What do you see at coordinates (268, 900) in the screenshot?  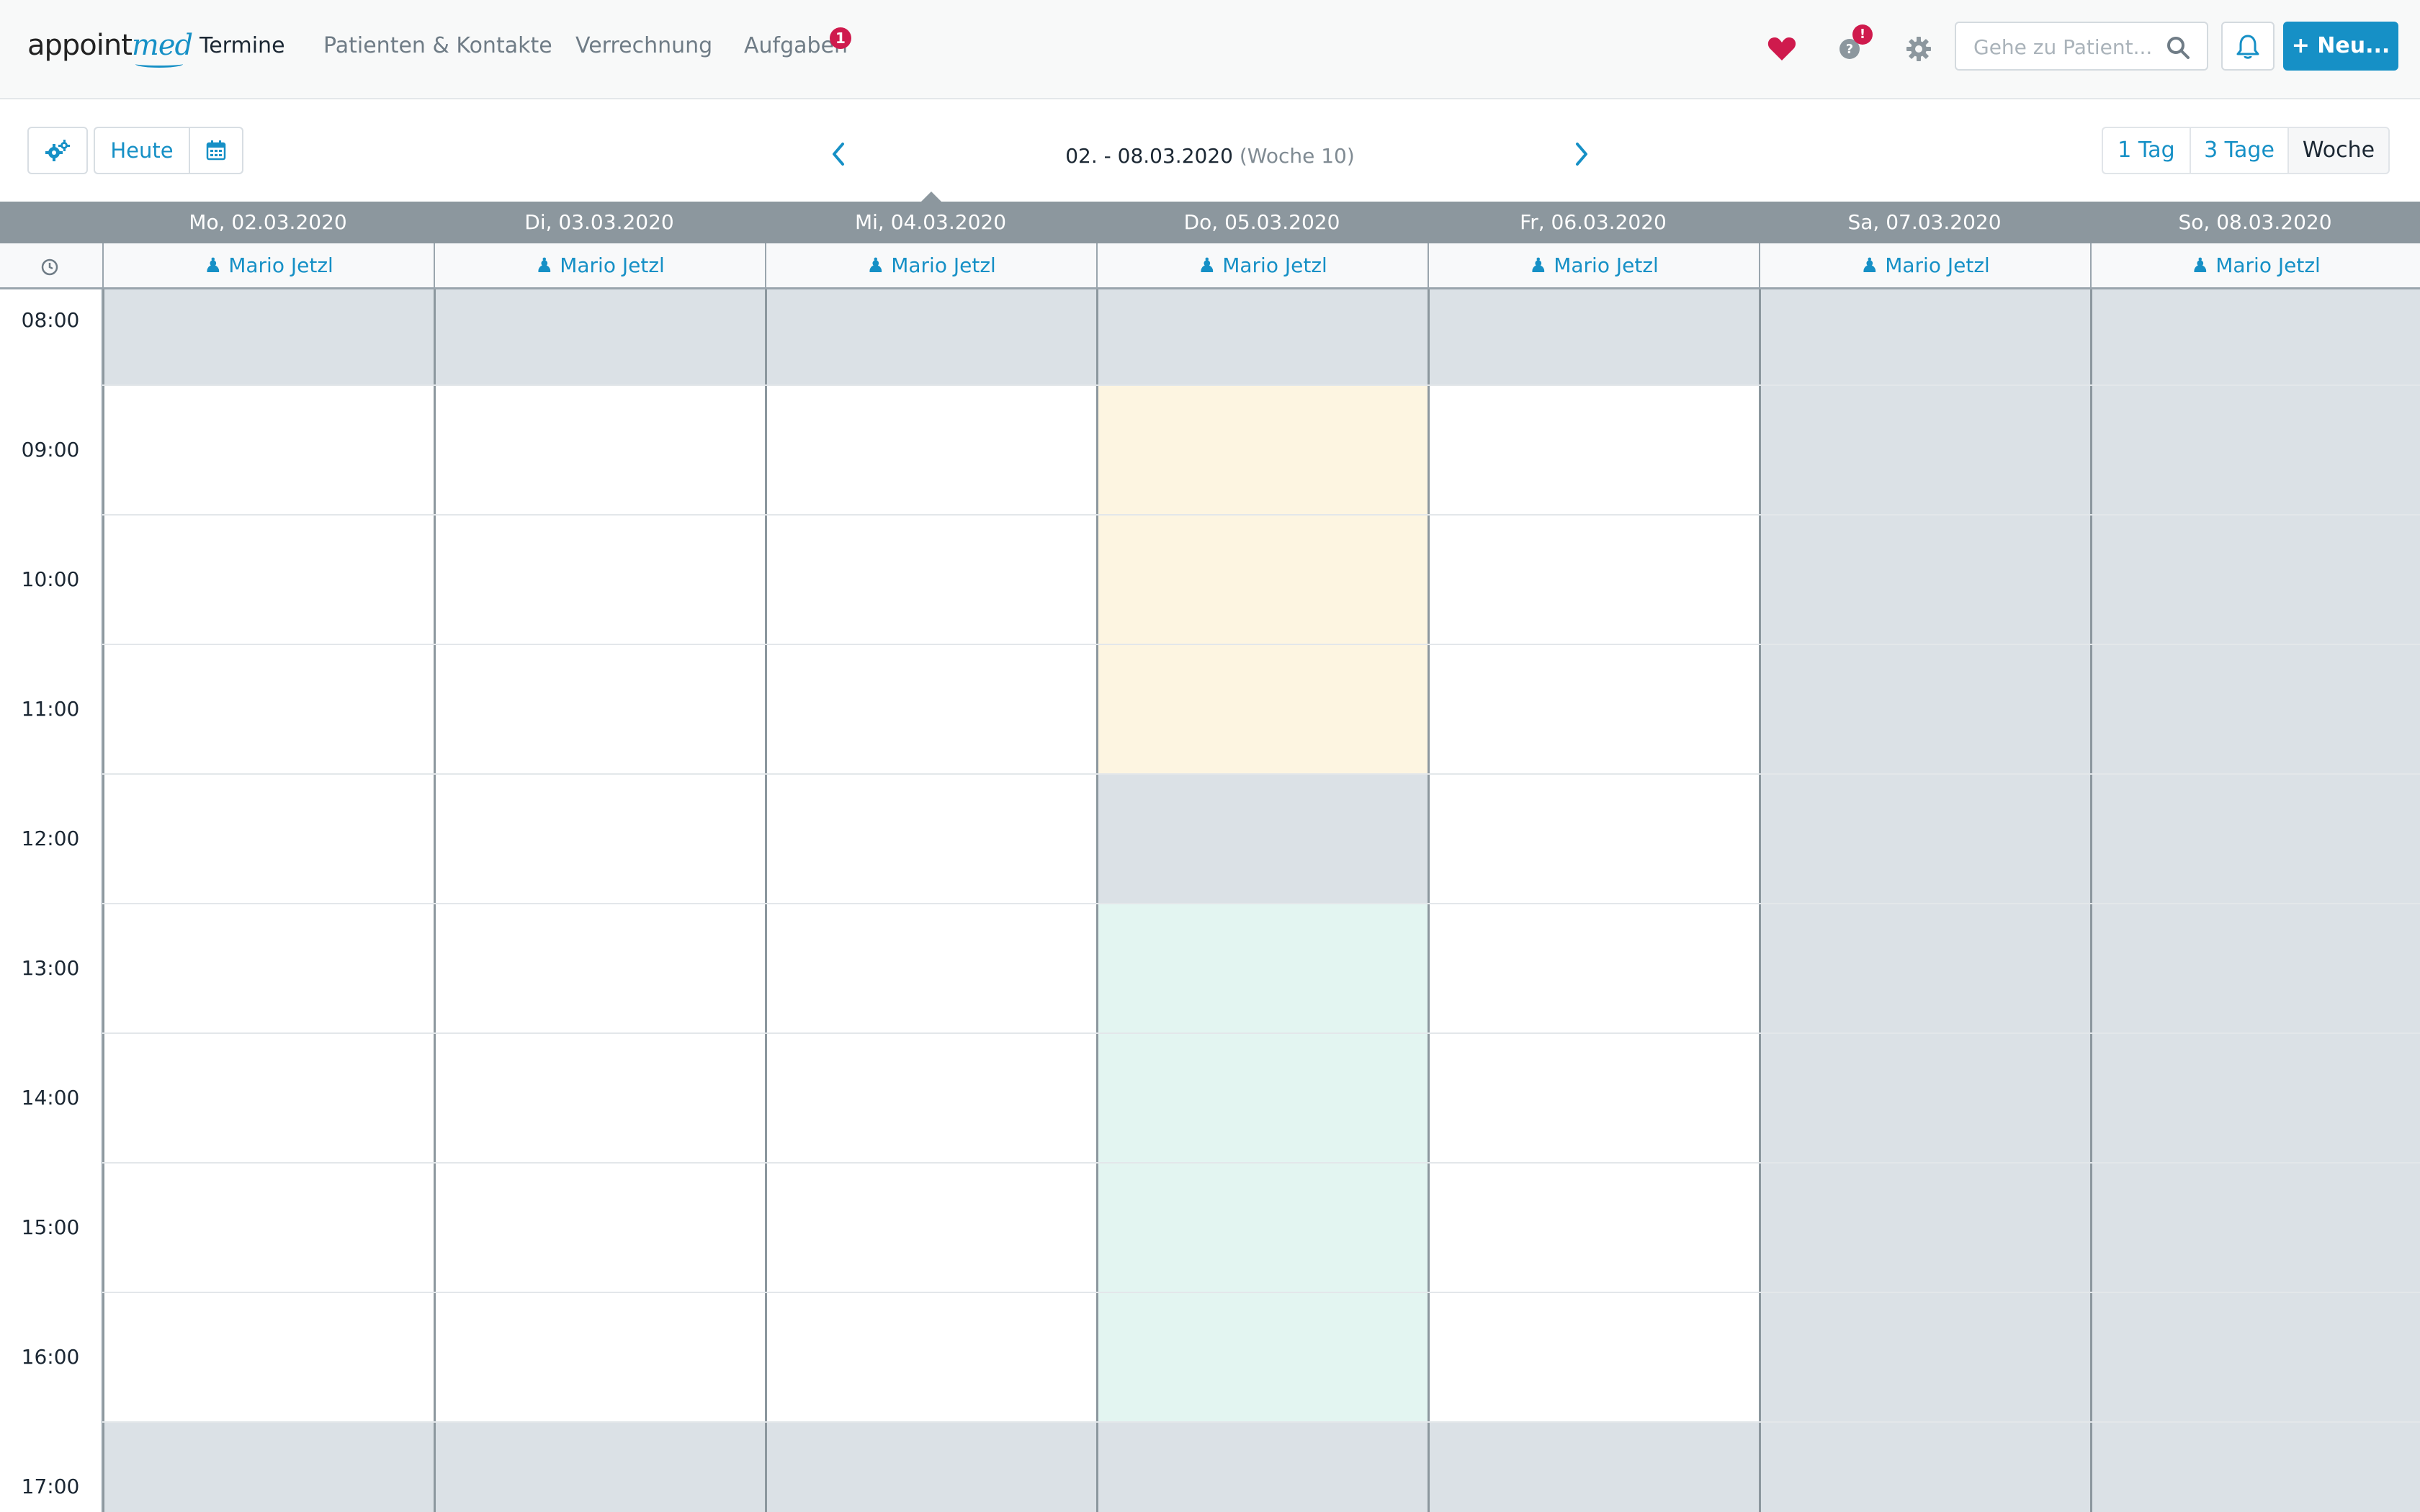 I see `day-column-monday` at bounding box center [268, 900].